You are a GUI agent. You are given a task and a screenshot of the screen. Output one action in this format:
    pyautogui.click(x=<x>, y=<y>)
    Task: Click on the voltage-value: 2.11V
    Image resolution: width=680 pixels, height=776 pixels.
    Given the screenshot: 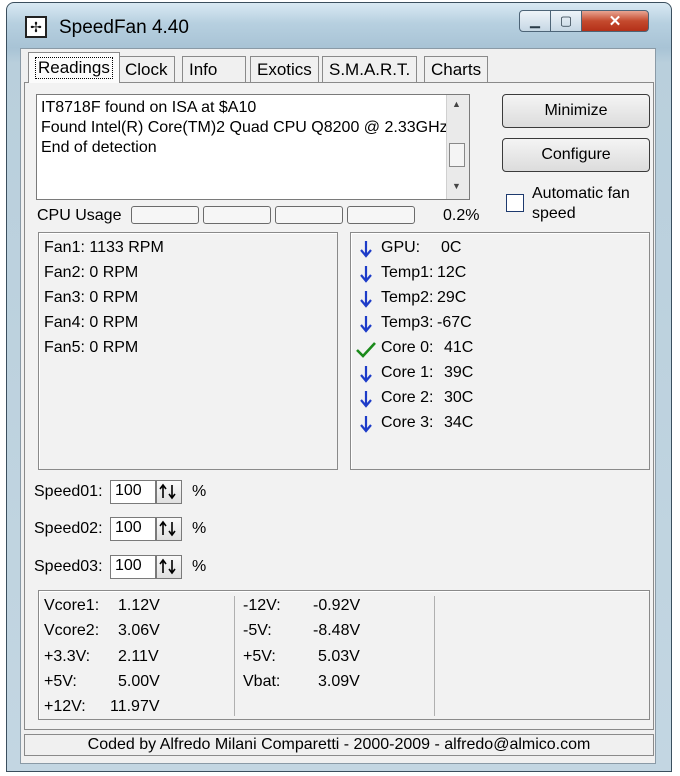 What is the action you would take?
    pyautogui.click(x=138, y=656)
    